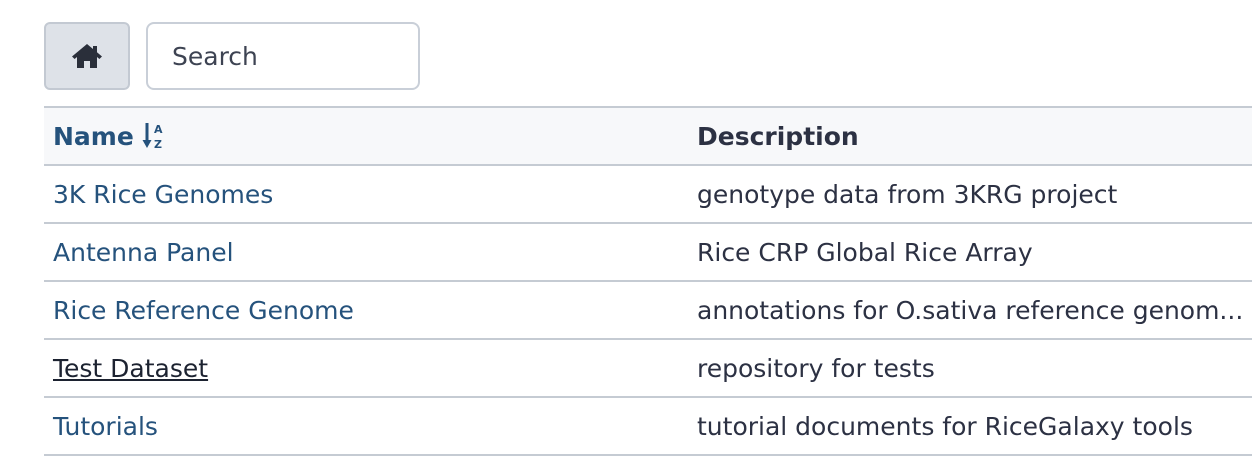 The height and width of the screenshot is (476, 1252). Describe the element at coordinates (970, 194) in the screenshot. I see `table-cell-description: genotype data from 3KRG project` at that location.